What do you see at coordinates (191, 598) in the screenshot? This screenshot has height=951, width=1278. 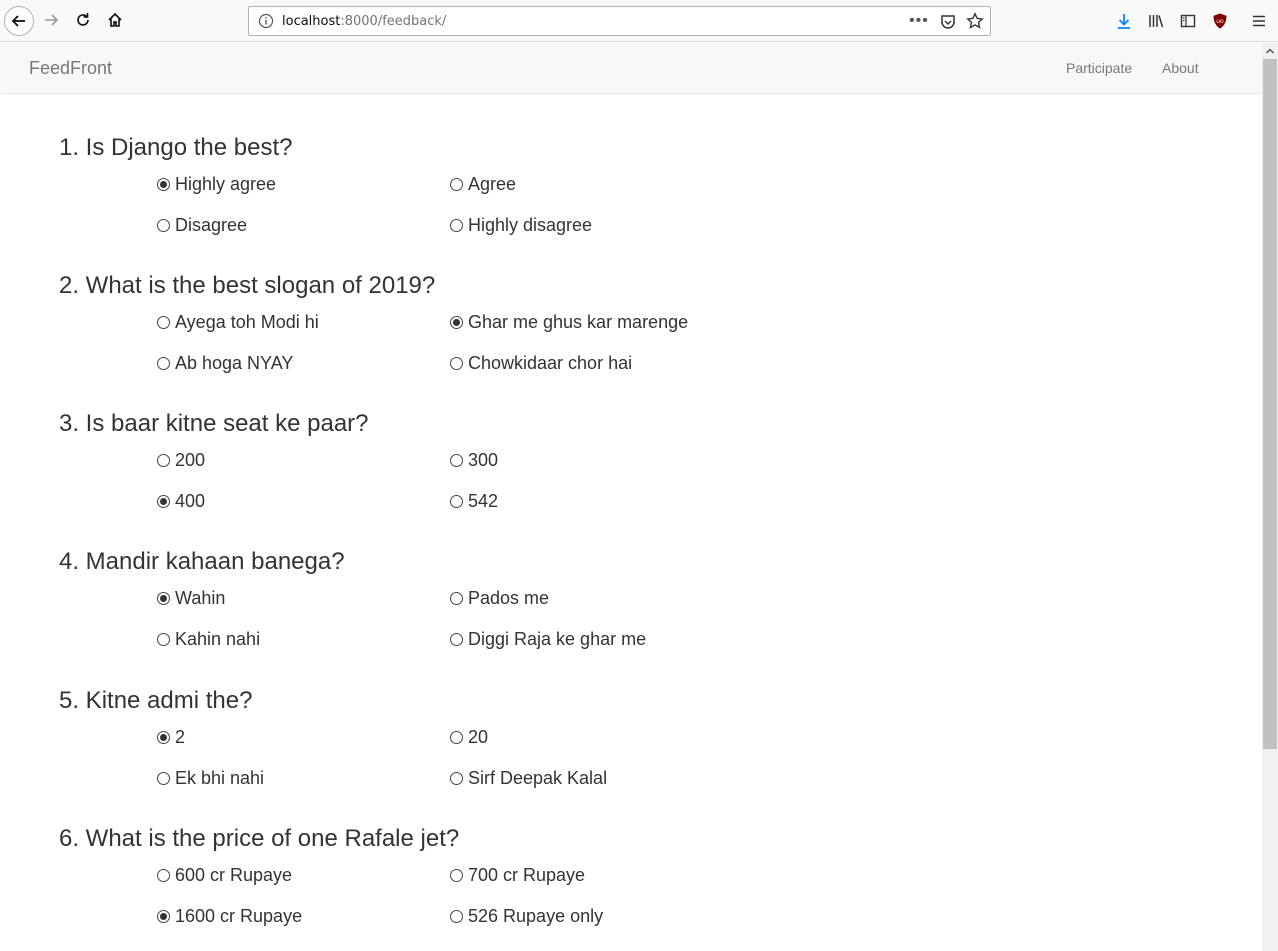 I see `answer-option: Wahin` at bounding box center [191, 598].